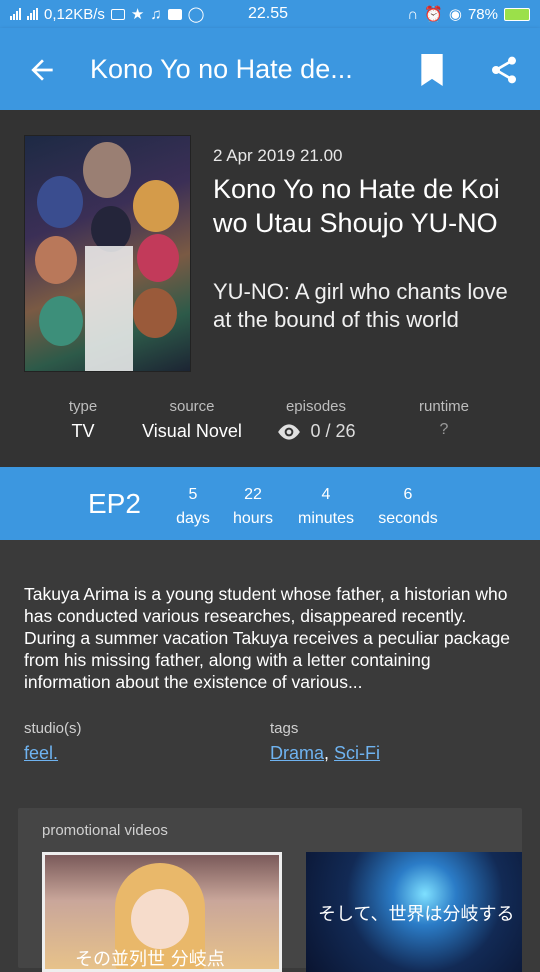 The height and width of the screenshot is (972, 540). What do you see at coordinates (117, 14) in the screenshot?
I see `notification-icon` at bounding box center [117, 14].